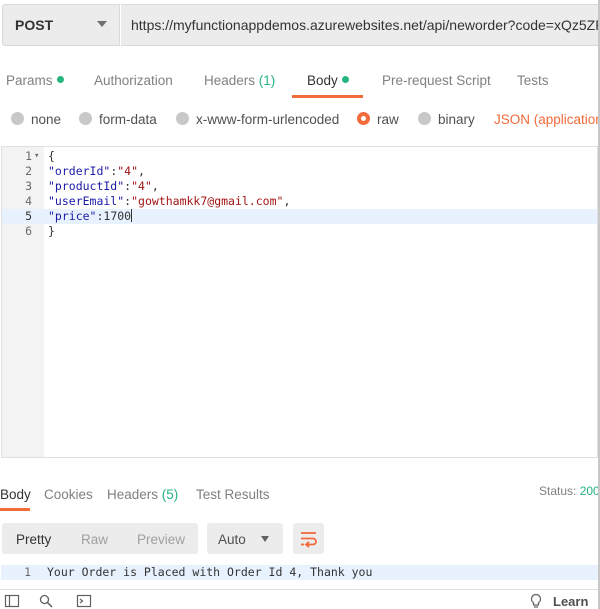  Describe the element at coordinates (36, 156) in the screenshot. I see `fold-arrow-icon: ▾` at that location.